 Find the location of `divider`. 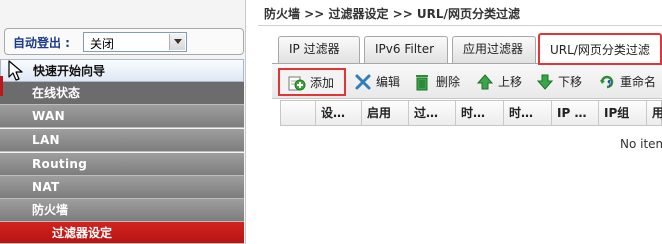

divider is located at coordinates (460, 25).